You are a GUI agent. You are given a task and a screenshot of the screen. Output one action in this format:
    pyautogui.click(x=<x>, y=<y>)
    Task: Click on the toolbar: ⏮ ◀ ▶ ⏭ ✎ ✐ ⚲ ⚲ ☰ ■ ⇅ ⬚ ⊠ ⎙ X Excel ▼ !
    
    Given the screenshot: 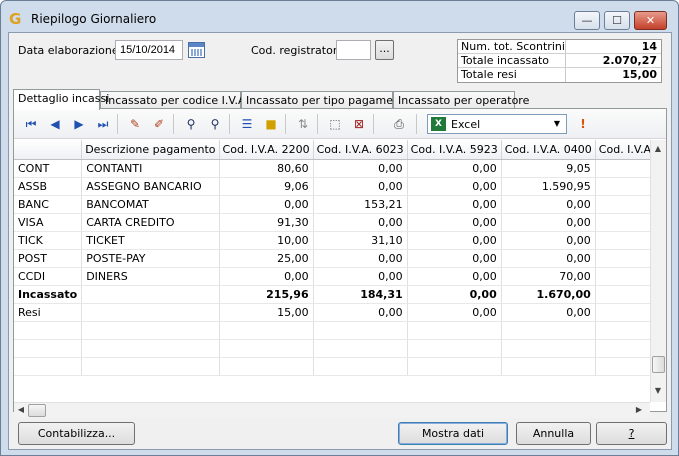 What is the action you would take?
    pyautogui.click(x=340, y=124)
    